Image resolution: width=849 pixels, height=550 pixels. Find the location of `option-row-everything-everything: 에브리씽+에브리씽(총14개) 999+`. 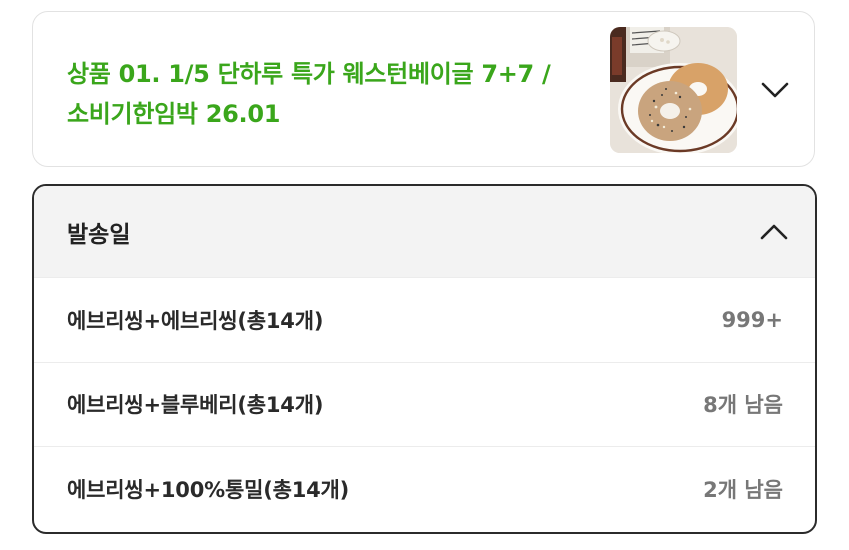

option-row-everything-everything: 에브리씽+에브리씽(총14개) 999+ is located at coordinates (424, 319).